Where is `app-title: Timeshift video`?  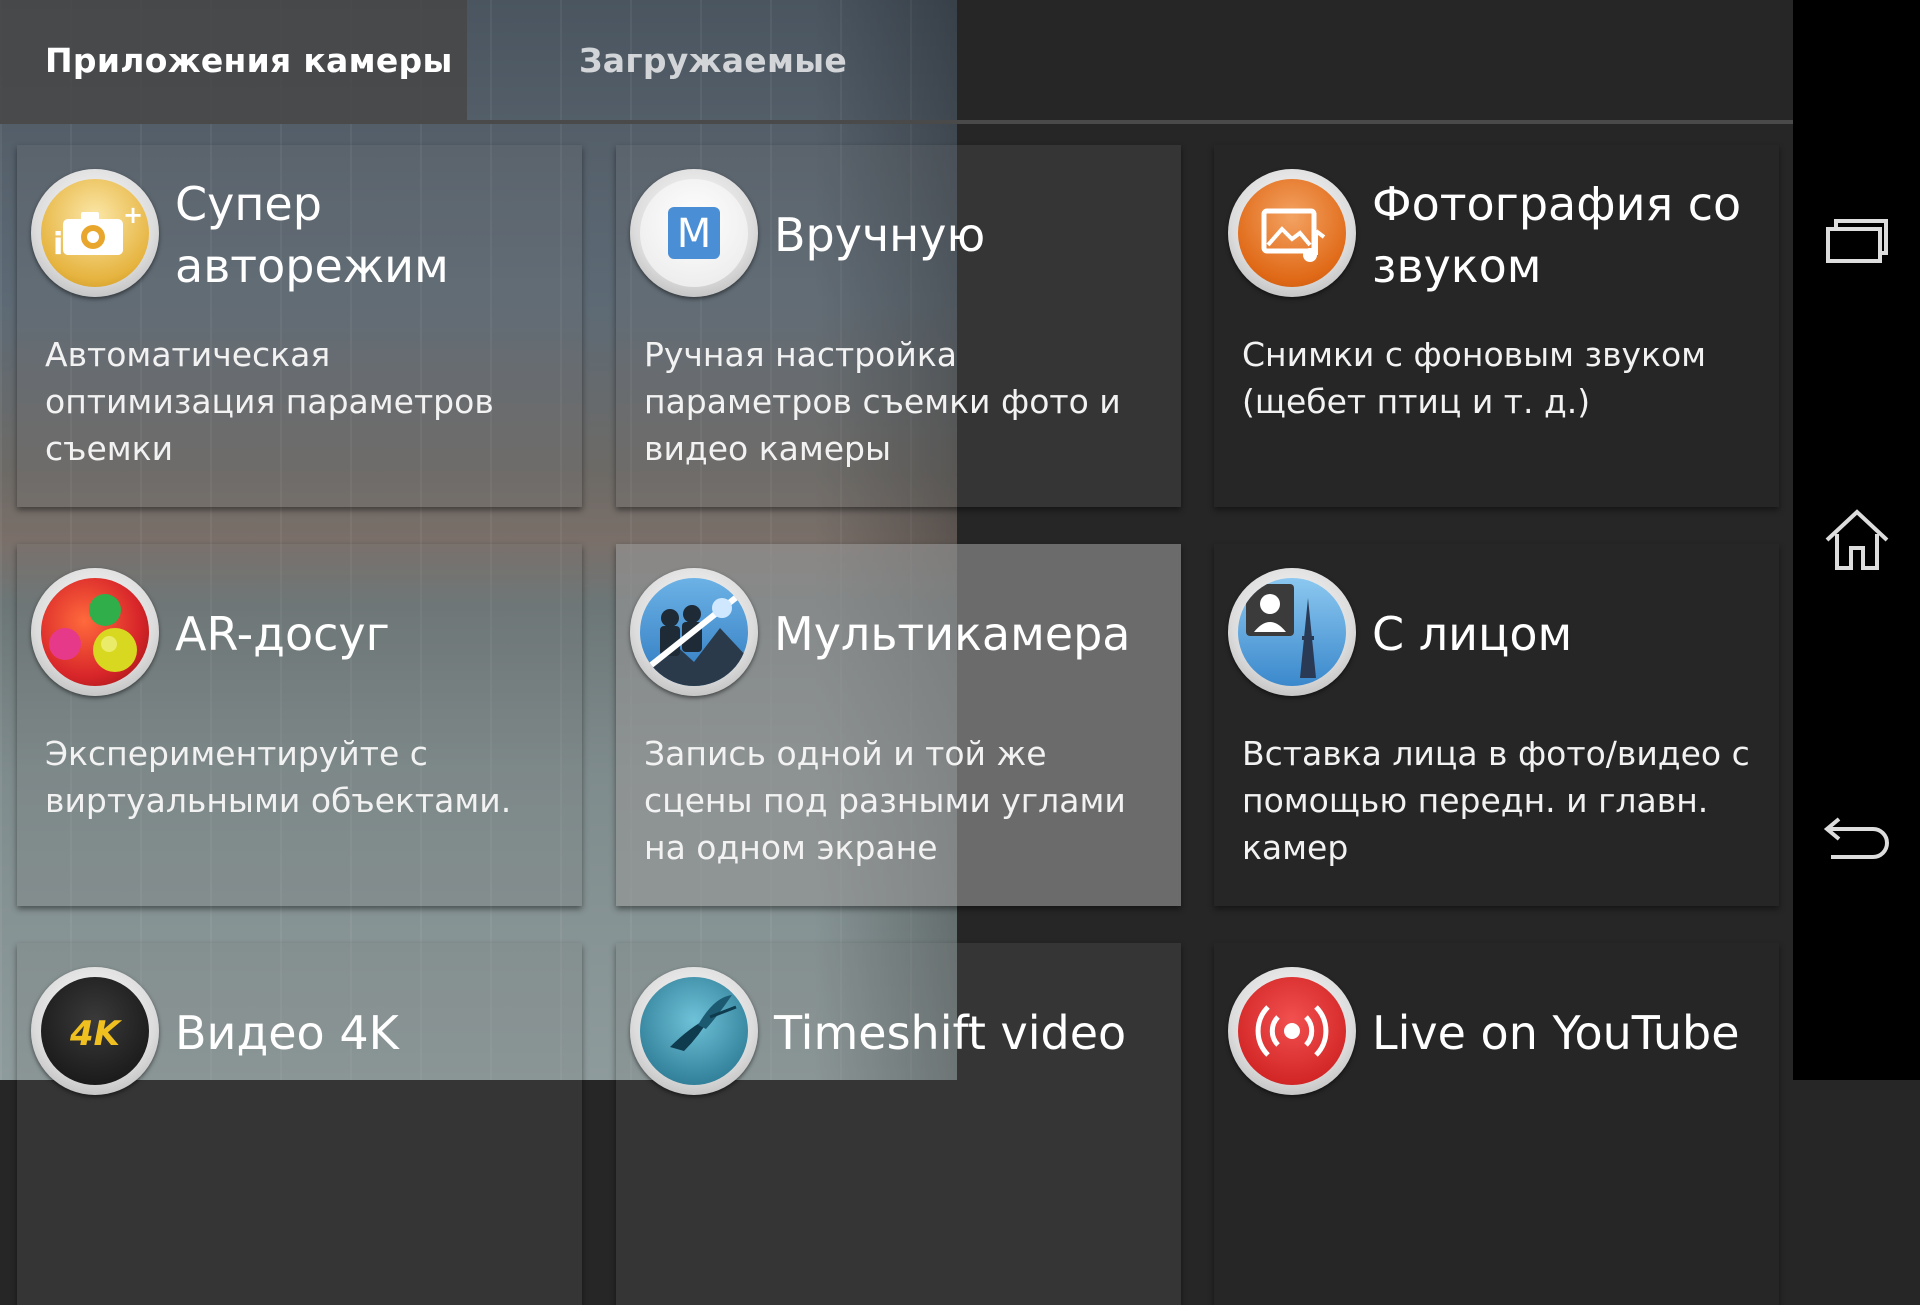 app-title: Timeshift video is located at coordinates (950, 1033).